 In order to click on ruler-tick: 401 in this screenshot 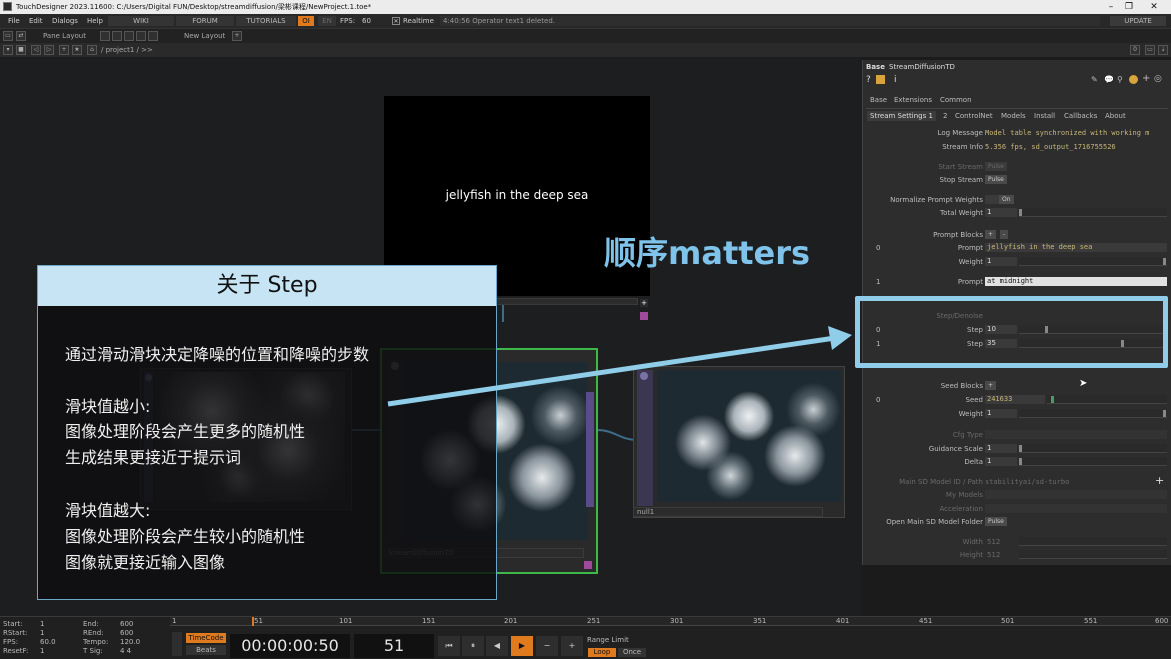, I will do `click(843, 621)`.